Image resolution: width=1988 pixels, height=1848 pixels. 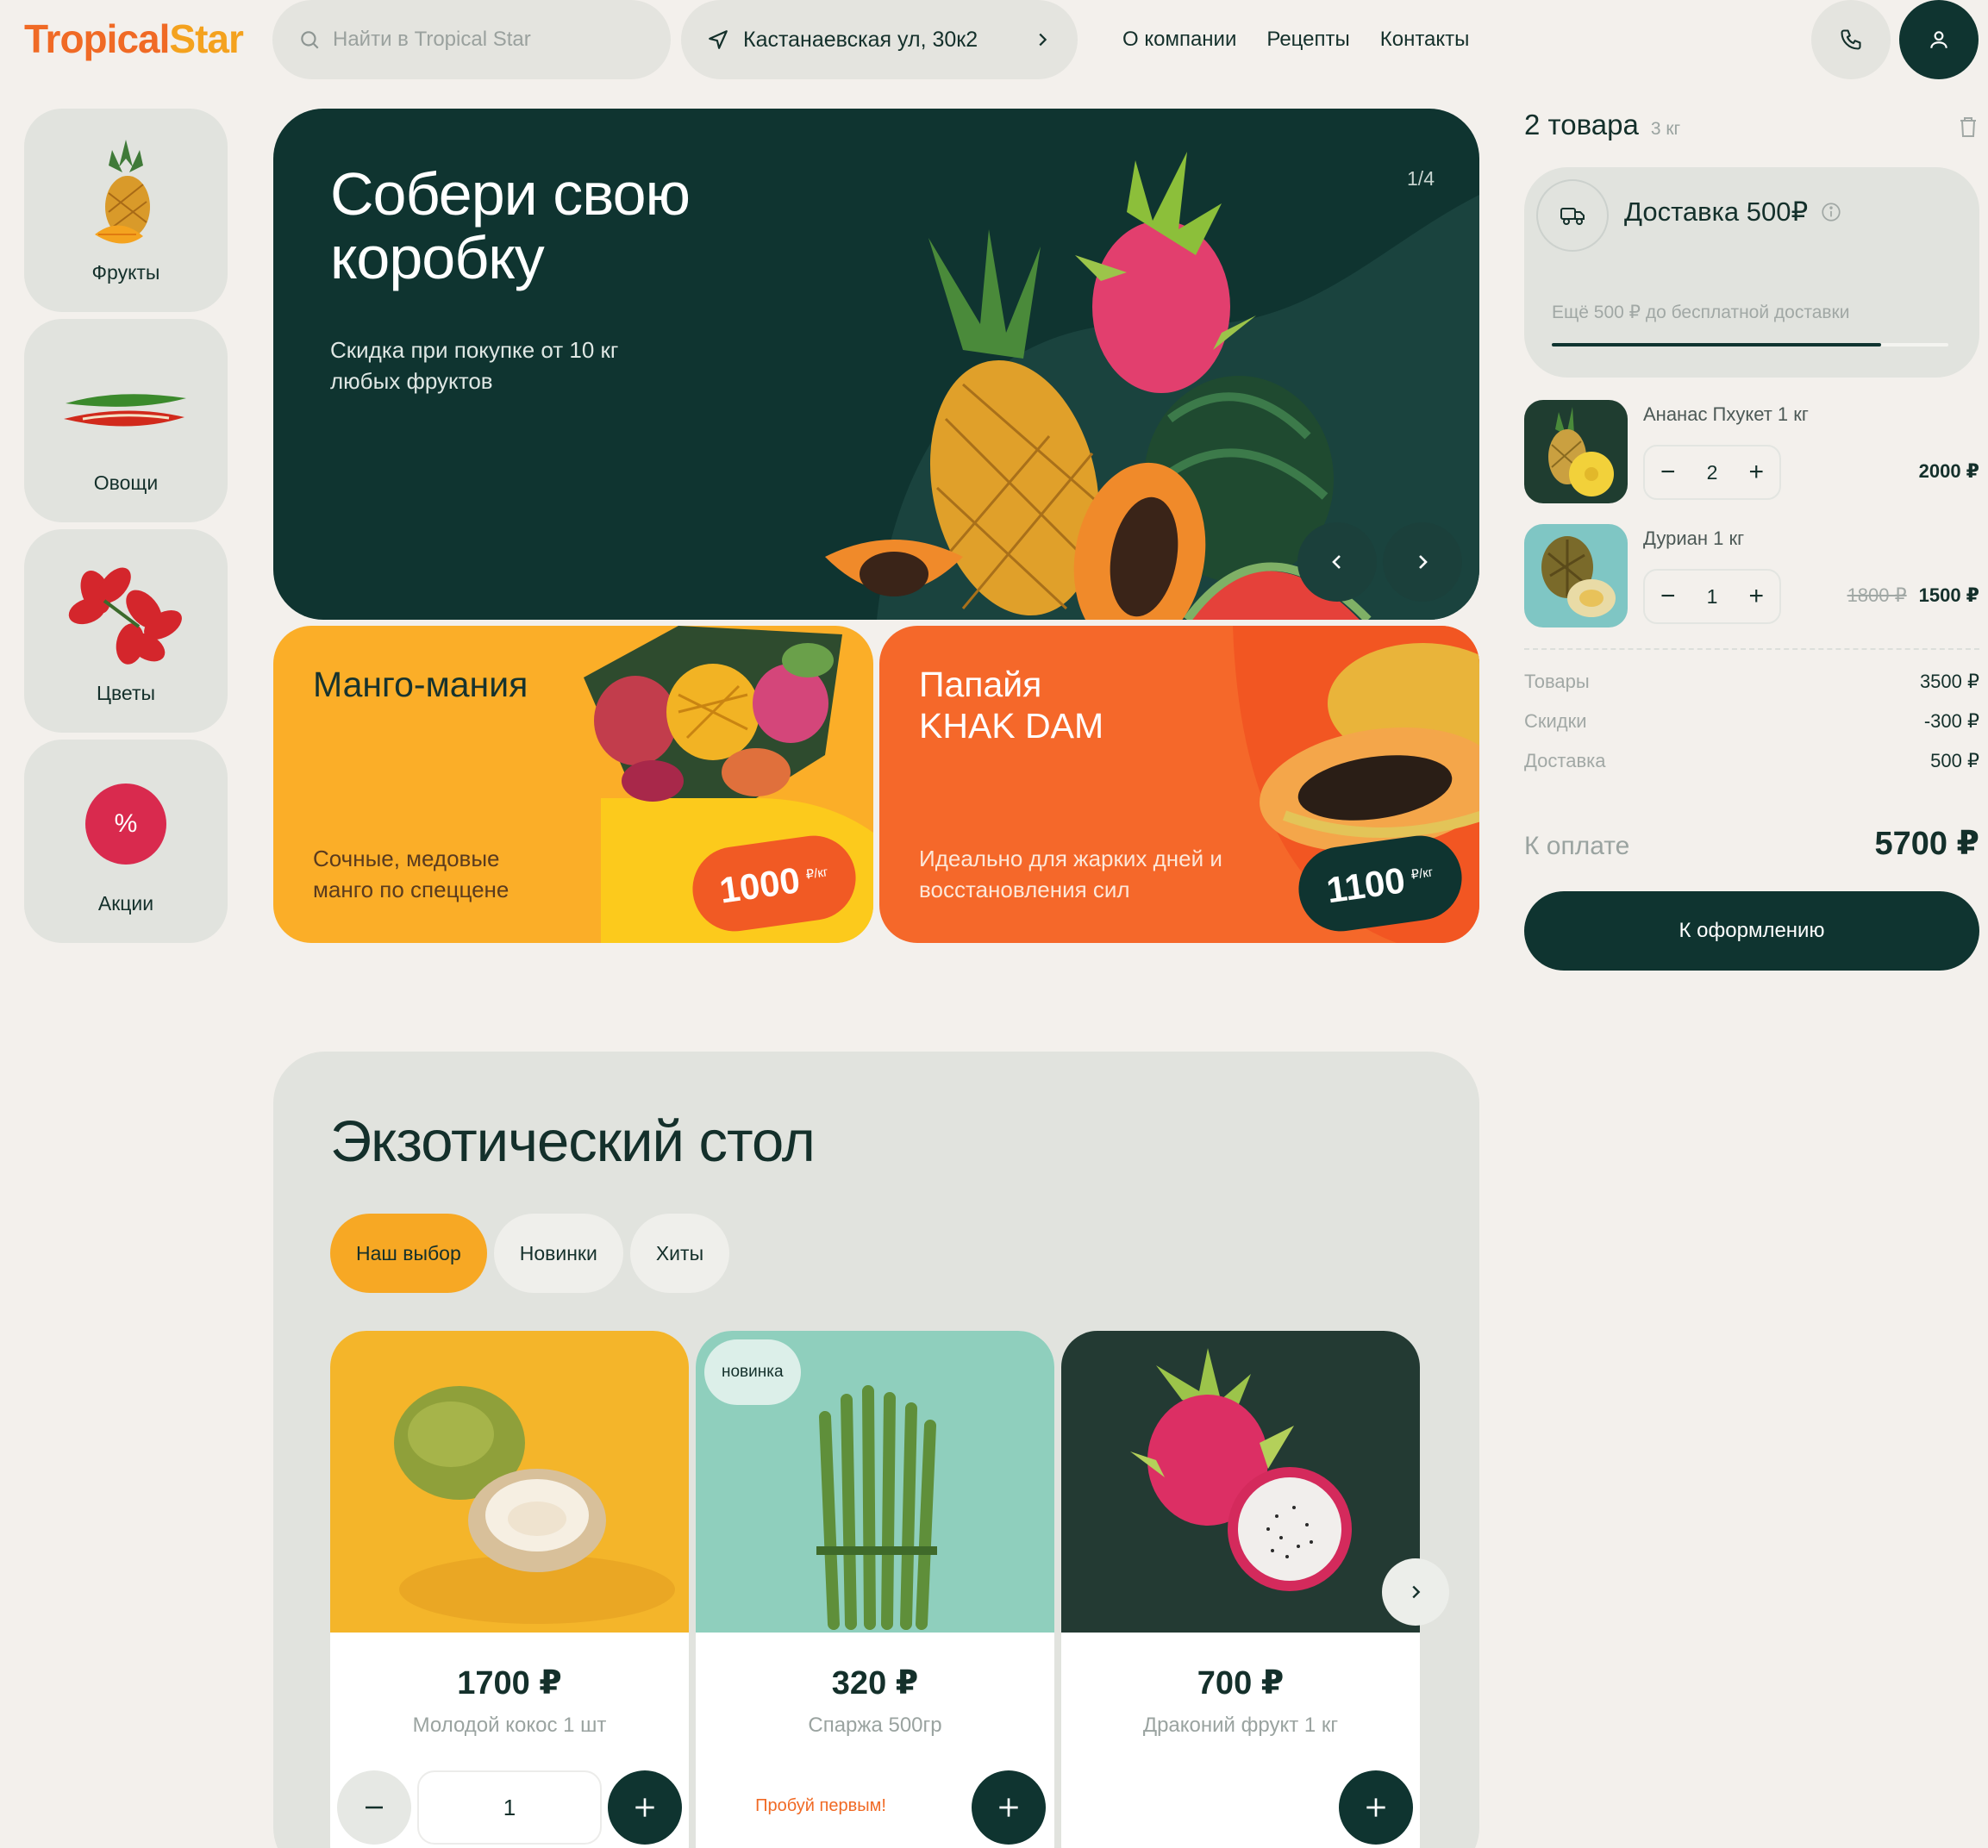 What do you see at coordinates (1577, 846) in the screenshot?
I see `total-label: К оплате` at bounding box center [1577, 846].